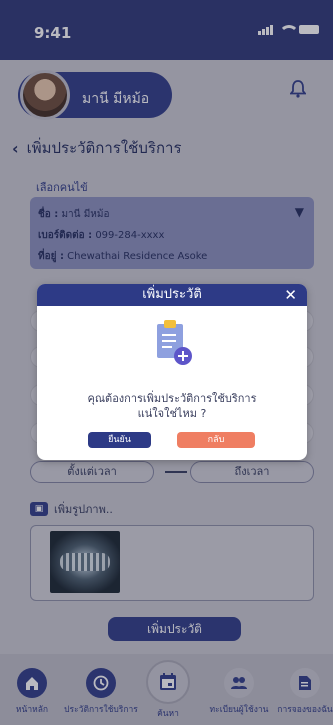 This screenshot has width=333, height=725. I want to click on patient-name-row: ชื่อ : มานี มีหม้อ, so click(73, 214).